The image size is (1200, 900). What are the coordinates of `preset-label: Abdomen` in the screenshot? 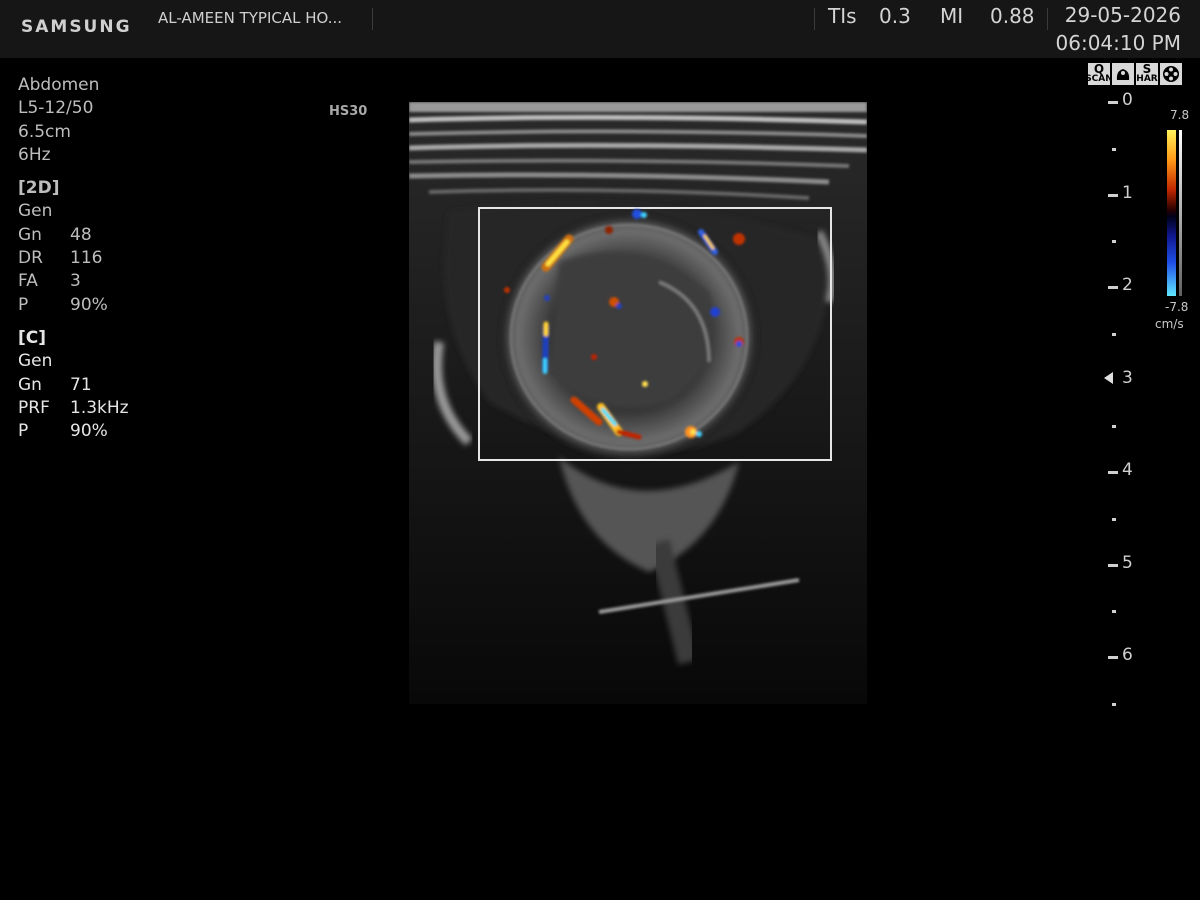 It's located at (59, 85).